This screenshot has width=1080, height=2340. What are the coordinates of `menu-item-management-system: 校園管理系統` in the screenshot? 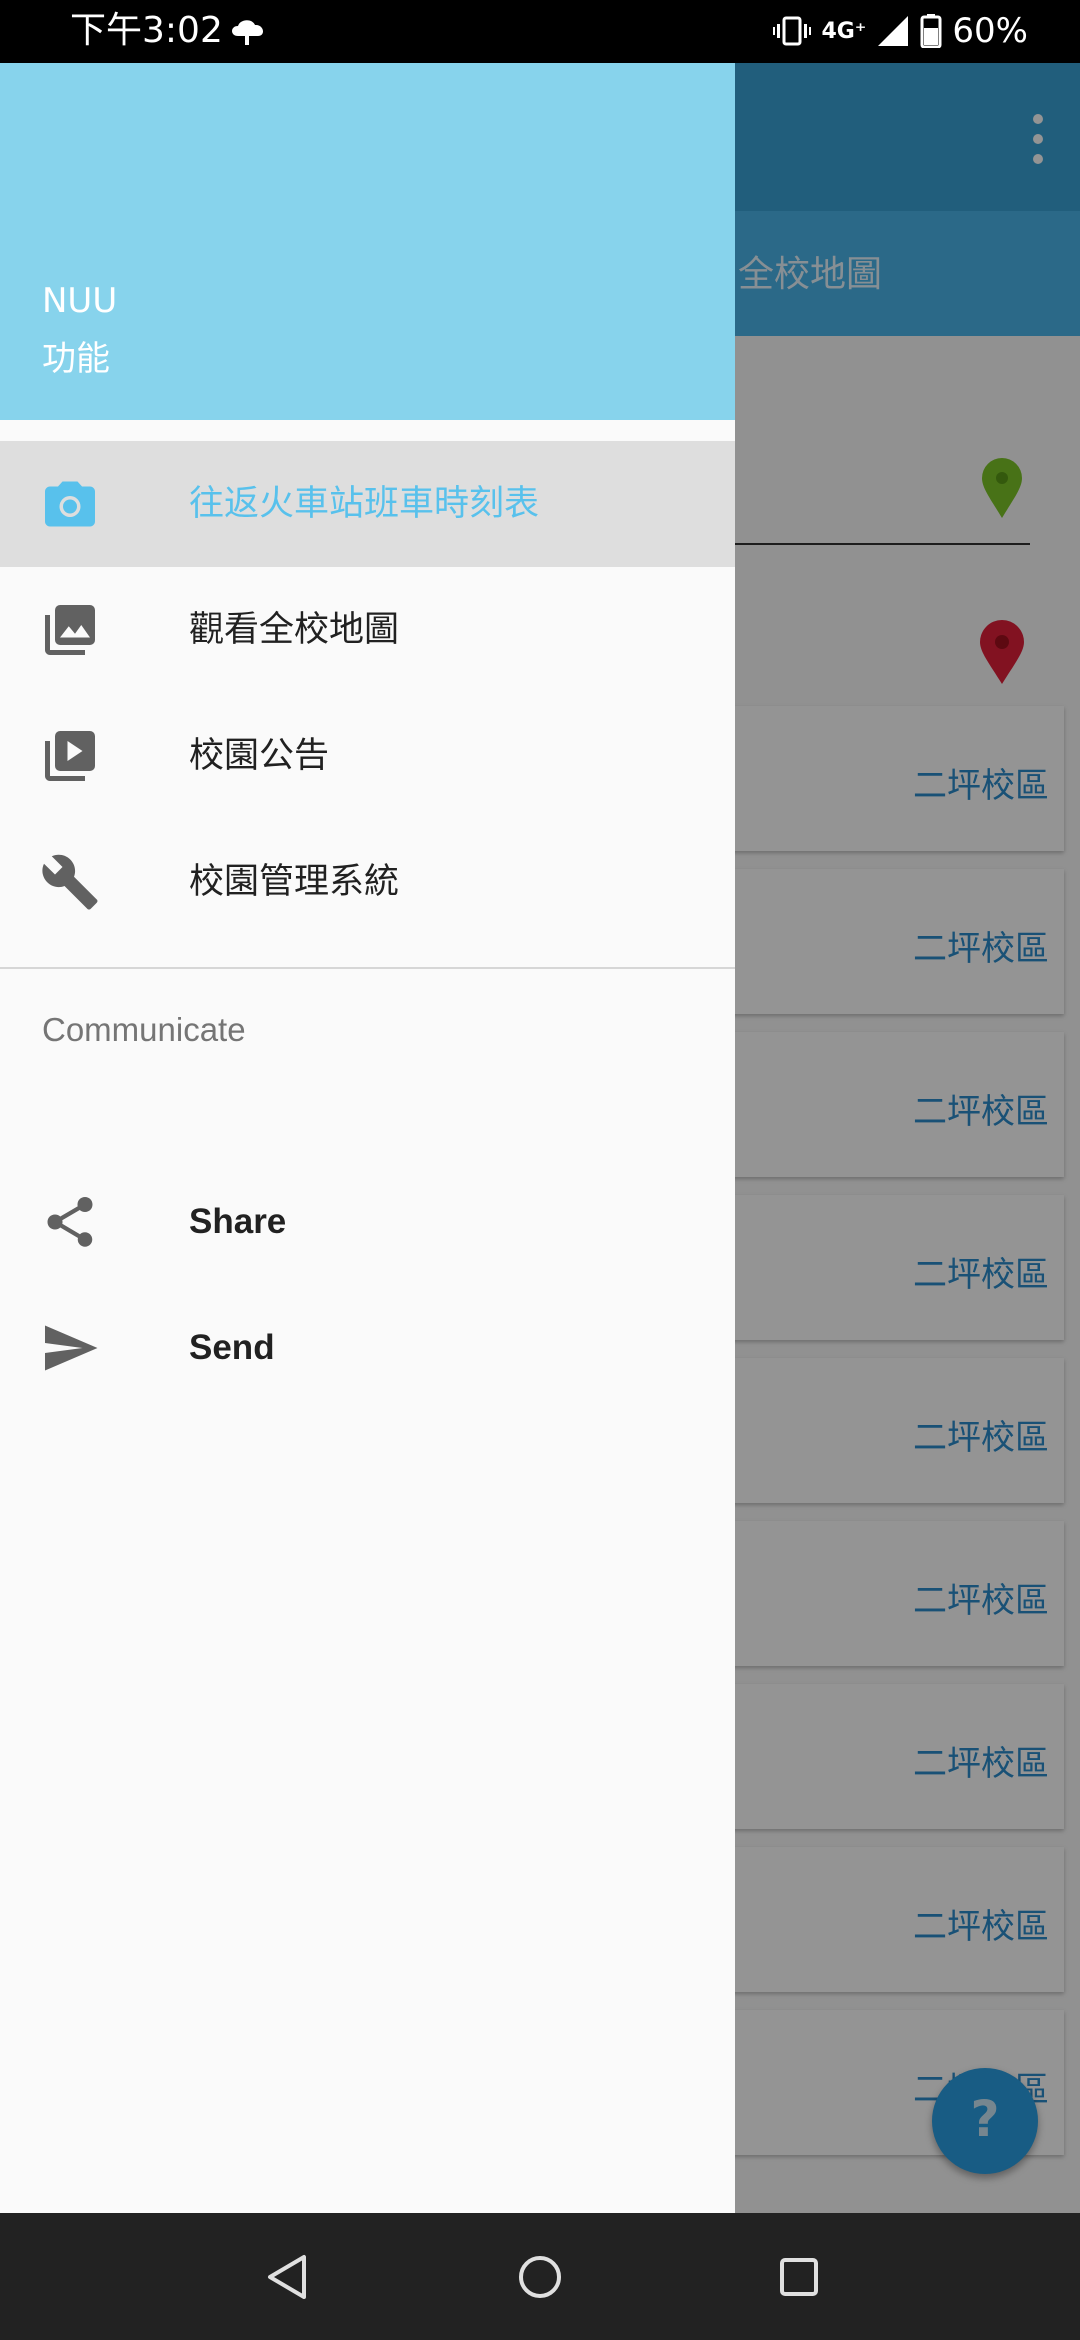 It's located at (367, 882).